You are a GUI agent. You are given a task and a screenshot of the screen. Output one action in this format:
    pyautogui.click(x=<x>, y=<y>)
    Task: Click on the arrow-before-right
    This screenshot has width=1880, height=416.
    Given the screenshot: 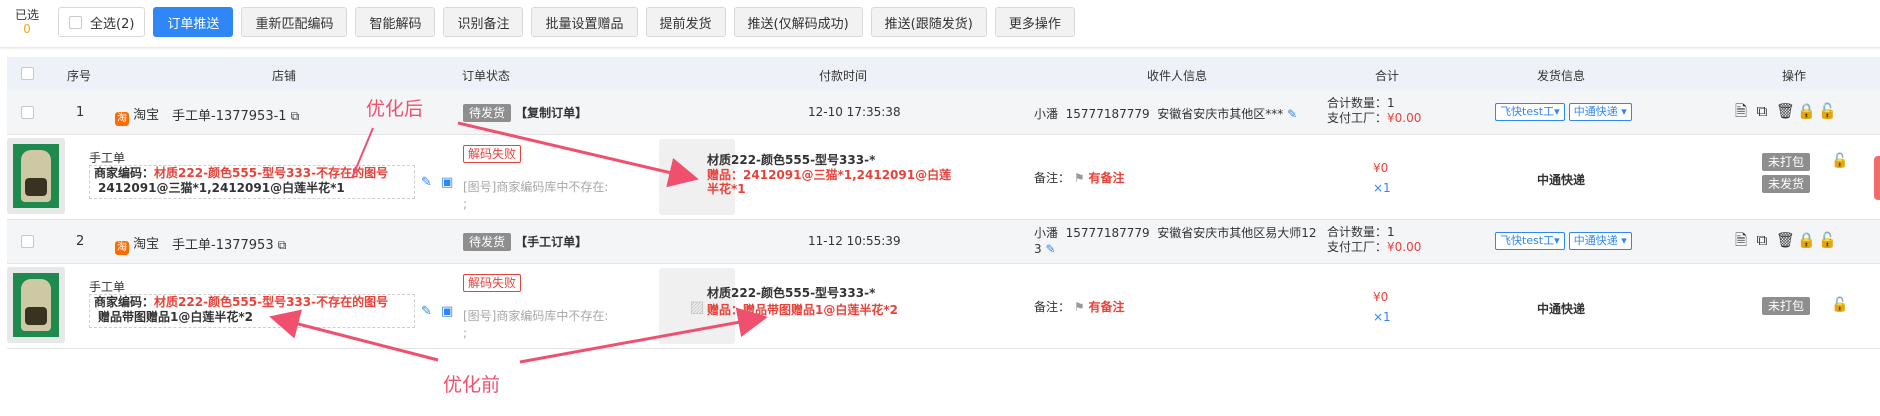 What is the action you would take?
    pyautogui.click(x=643, y=335)
    